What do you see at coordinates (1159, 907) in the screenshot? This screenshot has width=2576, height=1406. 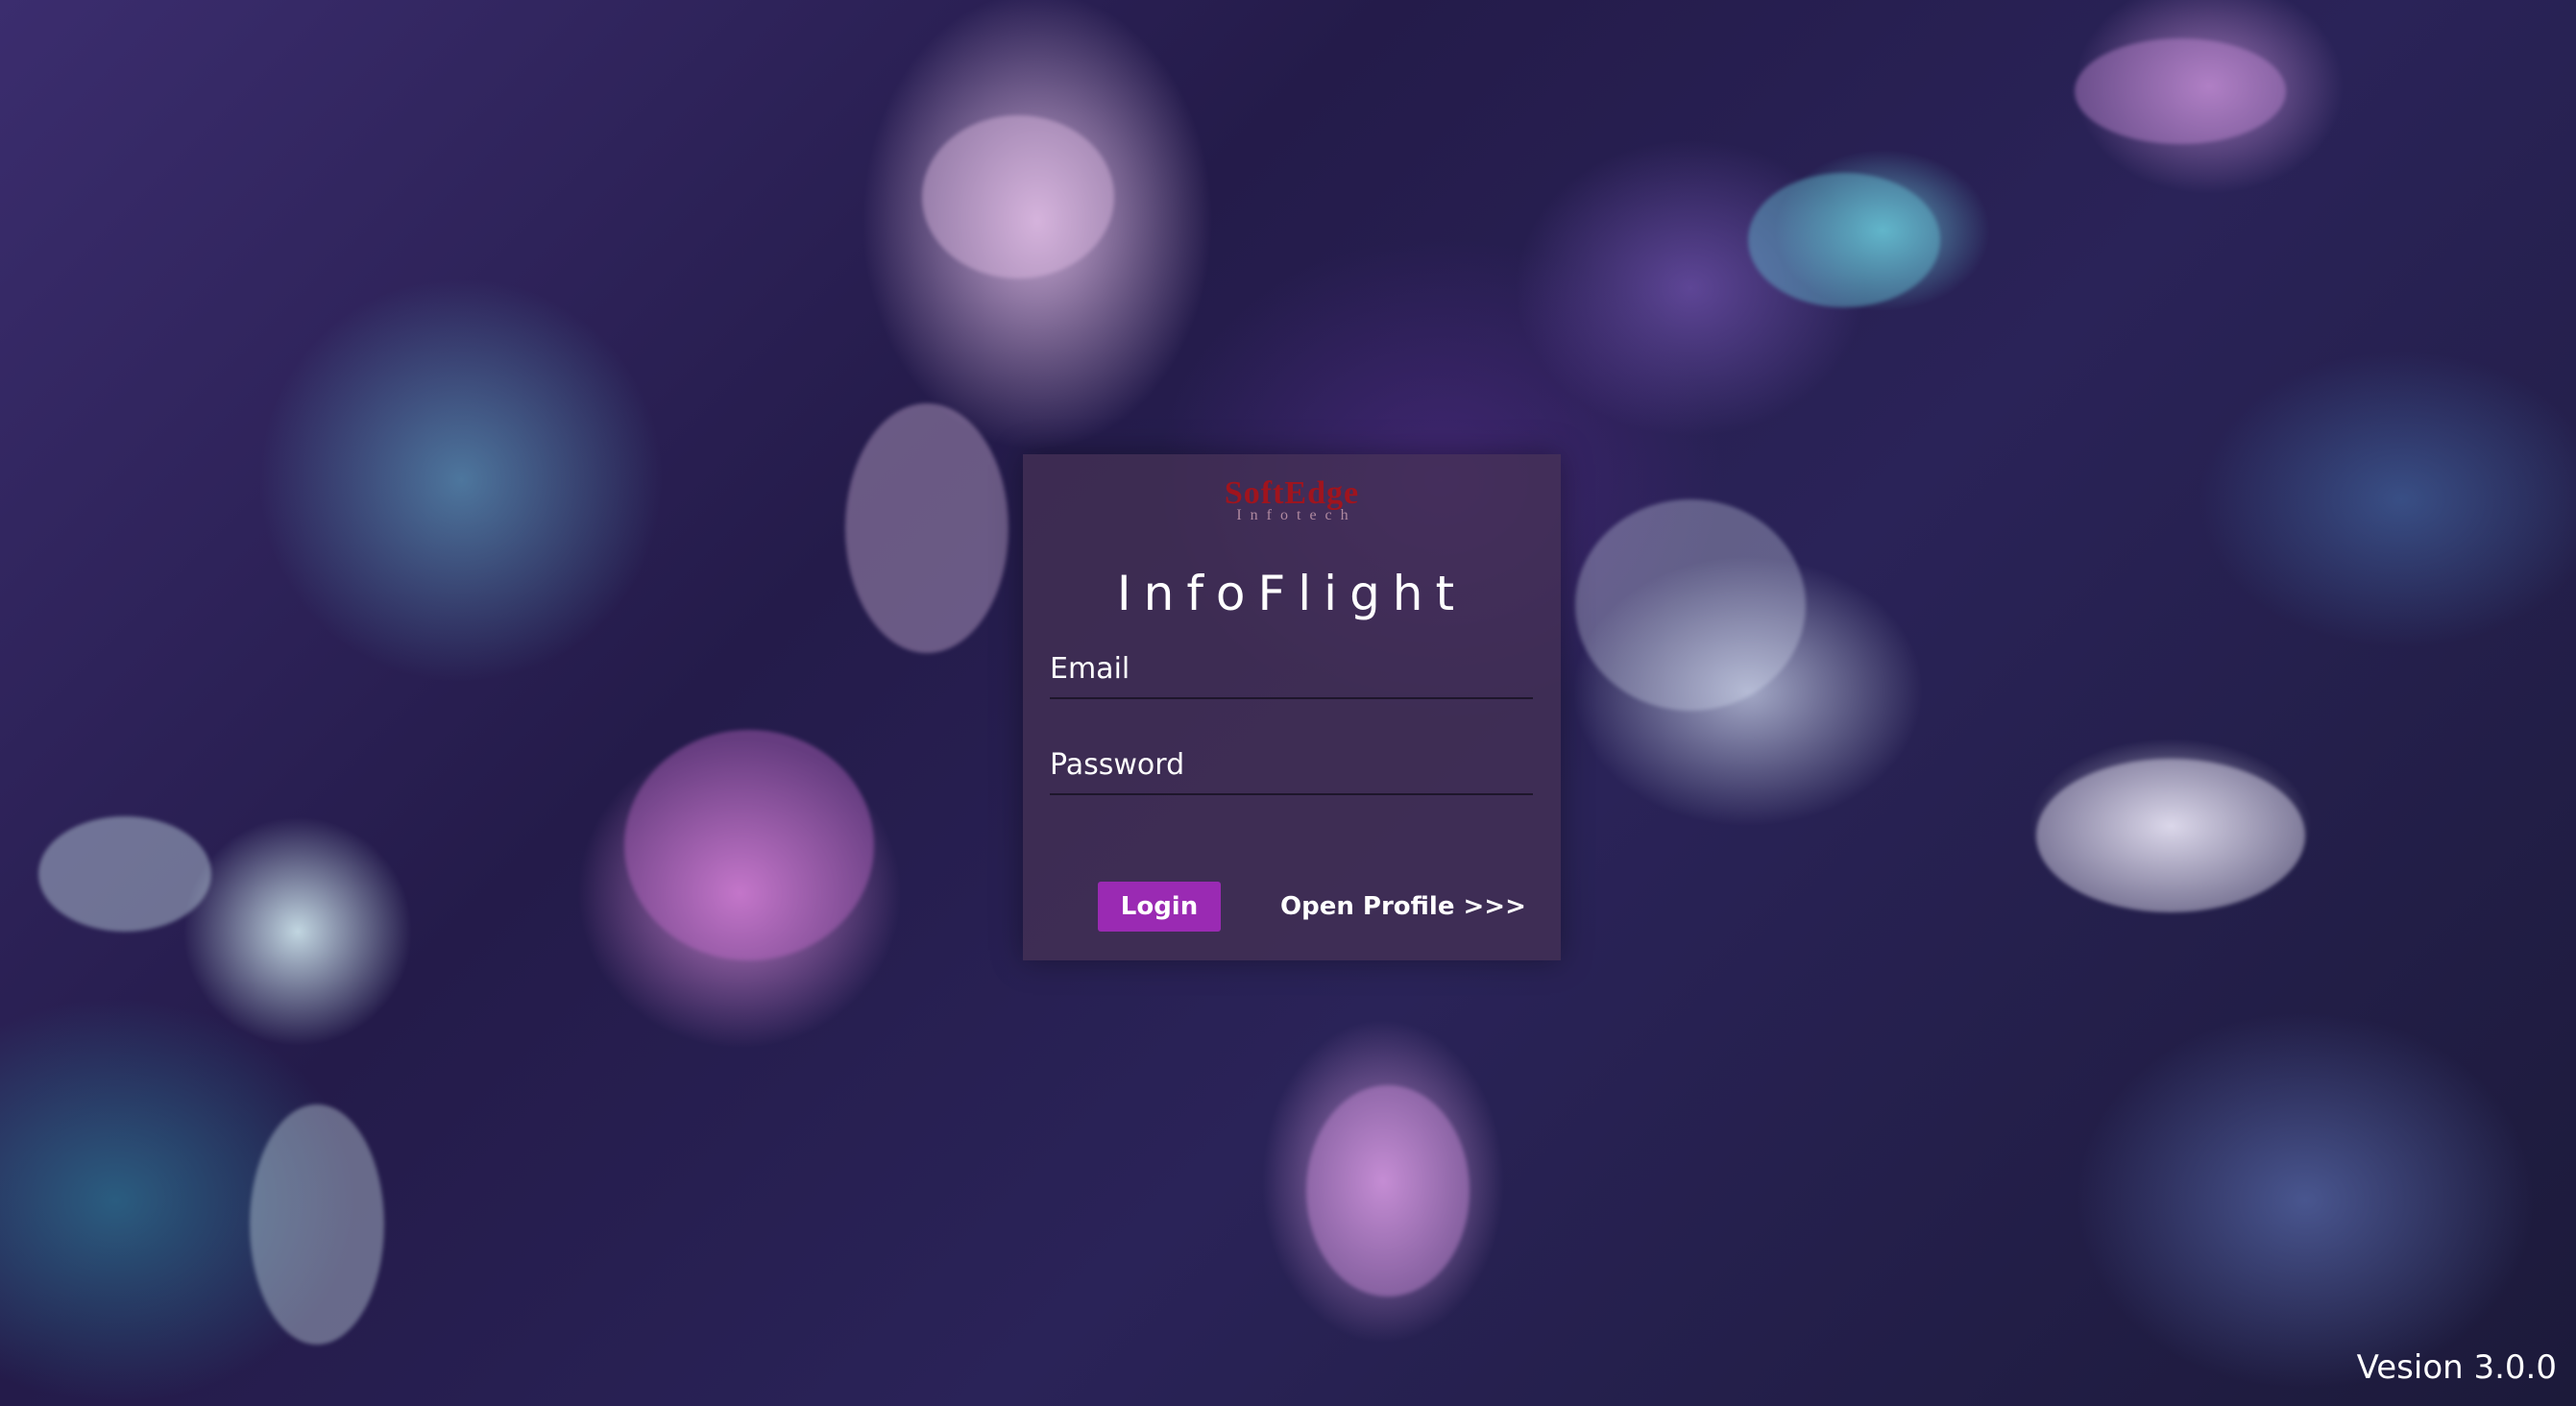 I see `login-button: Login` at bounding box center [1159, 907].